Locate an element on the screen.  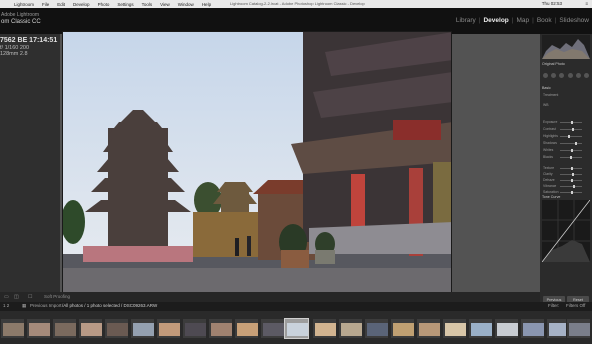
shadows-label: Shadows is located at coordinates (550, 143).